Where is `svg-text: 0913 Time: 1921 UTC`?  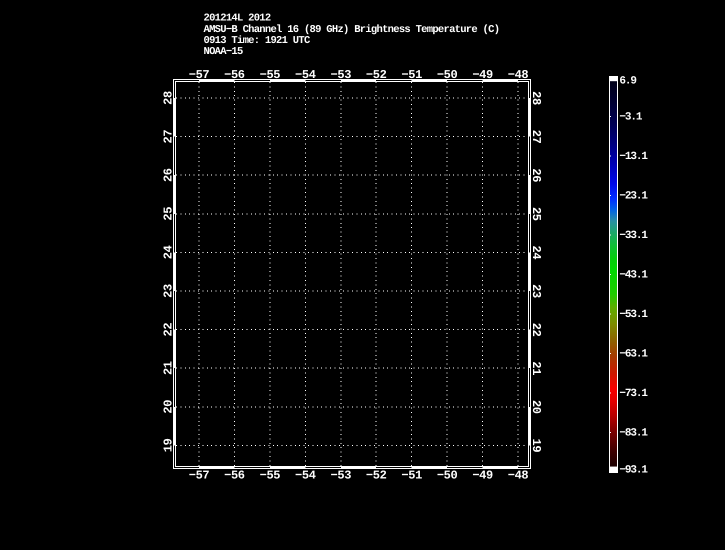 svg-text: 0913 Time: 1921 UTC is located at coordinates (257, 41).